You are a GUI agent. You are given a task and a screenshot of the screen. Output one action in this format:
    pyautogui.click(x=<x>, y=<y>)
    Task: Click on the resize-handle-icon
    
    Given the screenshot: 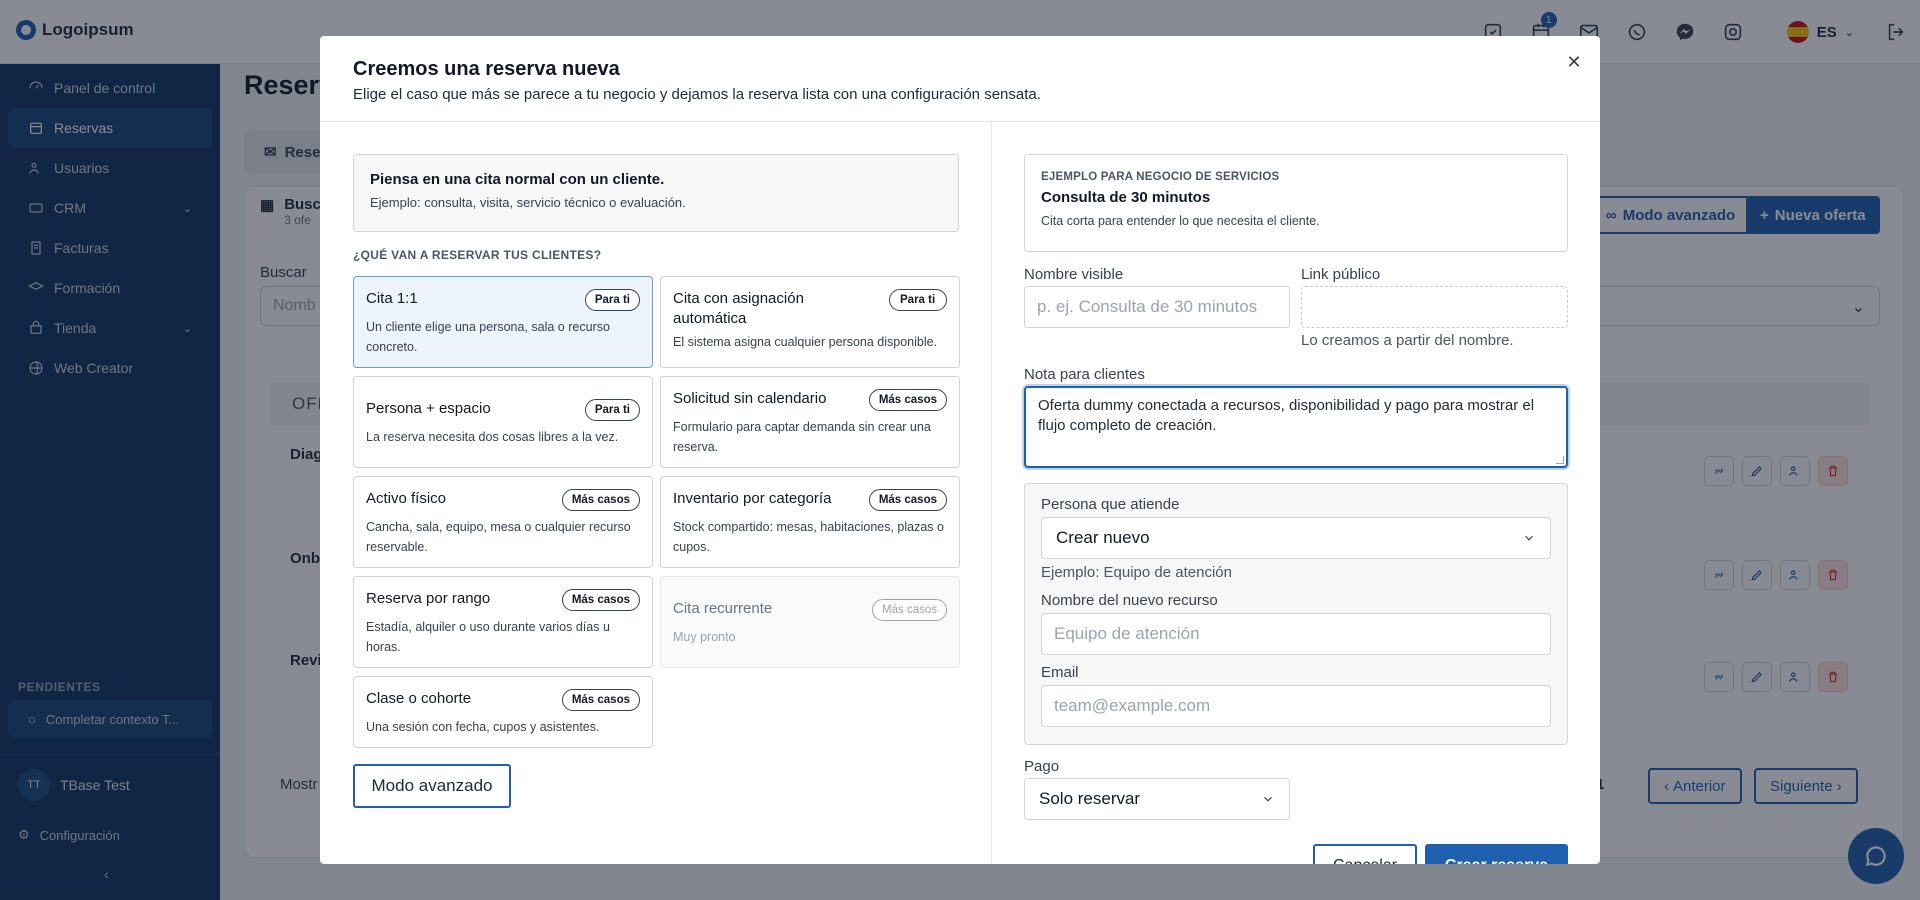 What is the action you would take?
    pyautogui.click(x=1560, y=460)
    